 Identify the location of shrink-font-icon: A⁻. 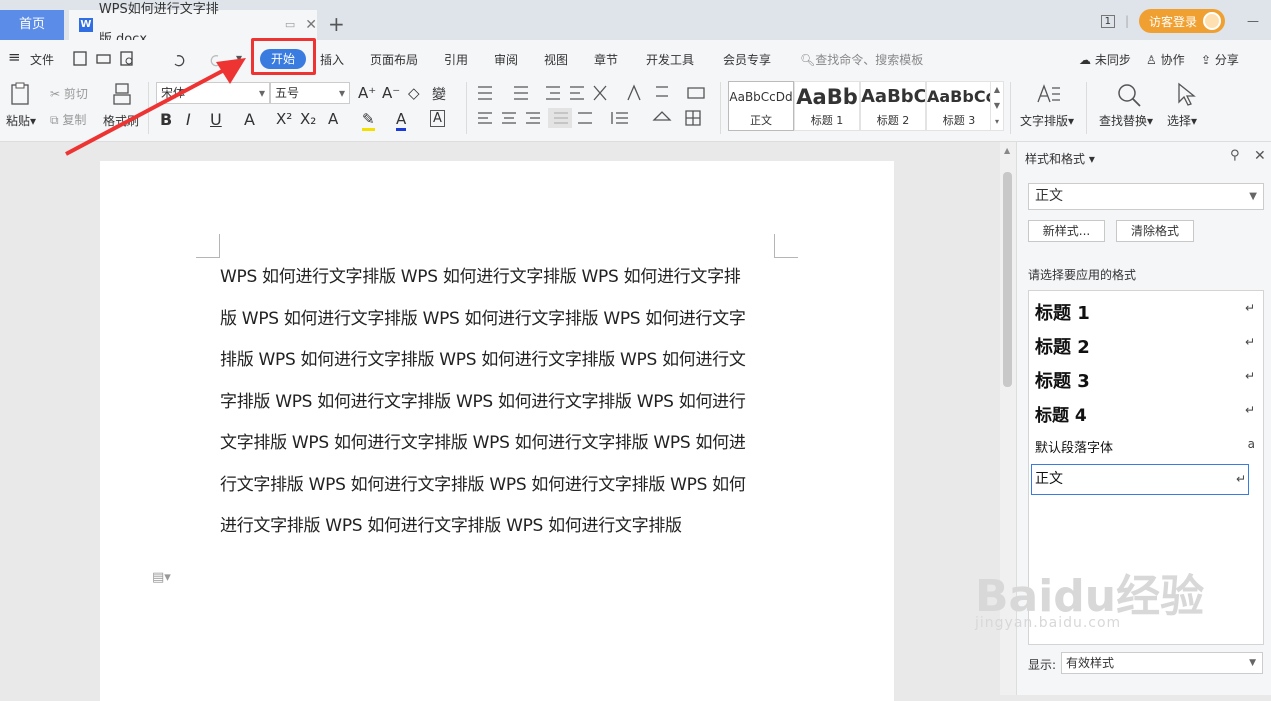
(391, 93).